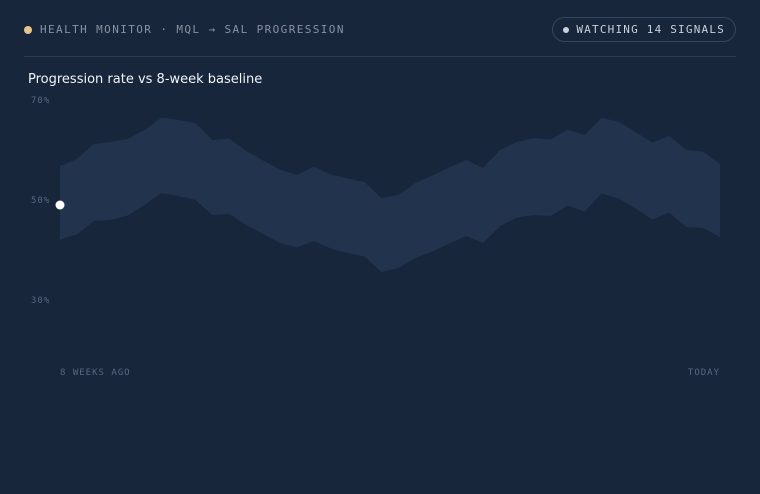 The image size is (760, 494). What do you see at coordinates (40, 101) in the screenshot?
I see `y-tick-label: 70%` at bounding box center [40, 101].